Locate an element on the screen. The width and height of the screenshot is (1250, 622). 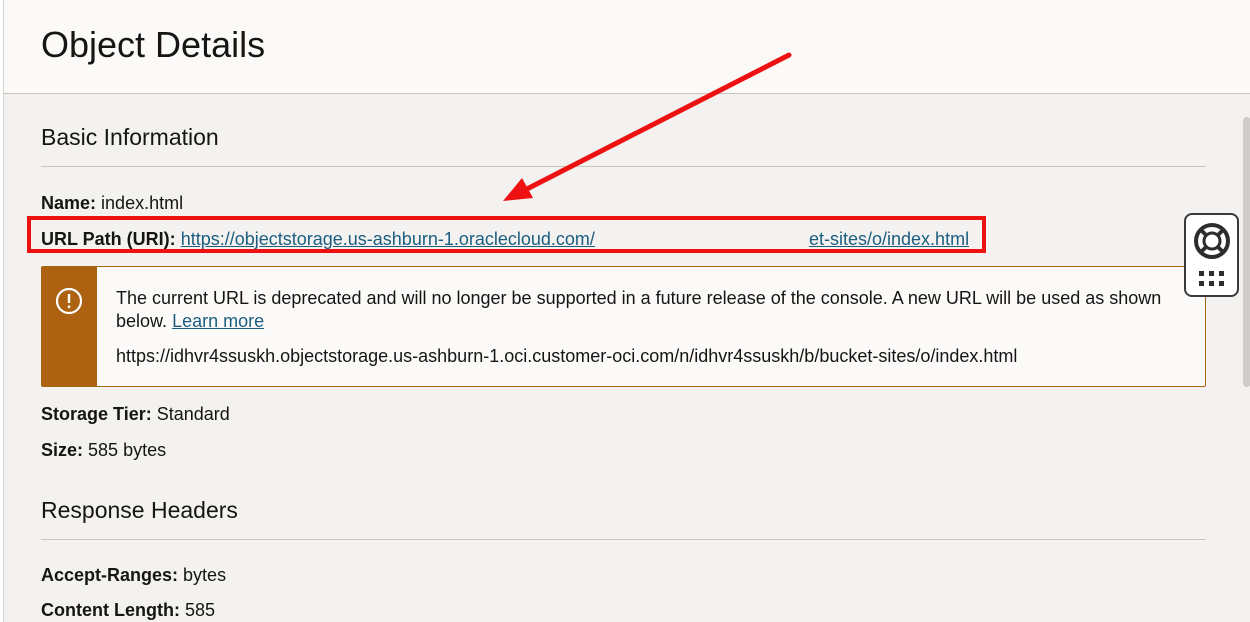
size-field: Size: 585 bytes is located at coordinates (103, 450).